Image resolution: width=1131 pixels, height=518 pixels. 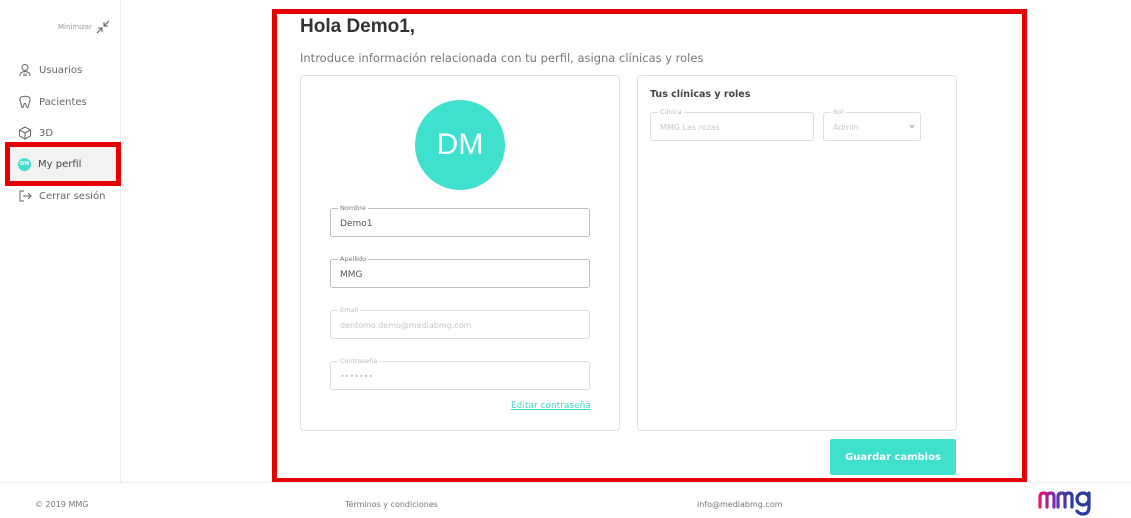 What do you see at coordinates (353, 259) in the screenshot?
I see `apellido-label: Apellido` at bounding box center [353, 259].